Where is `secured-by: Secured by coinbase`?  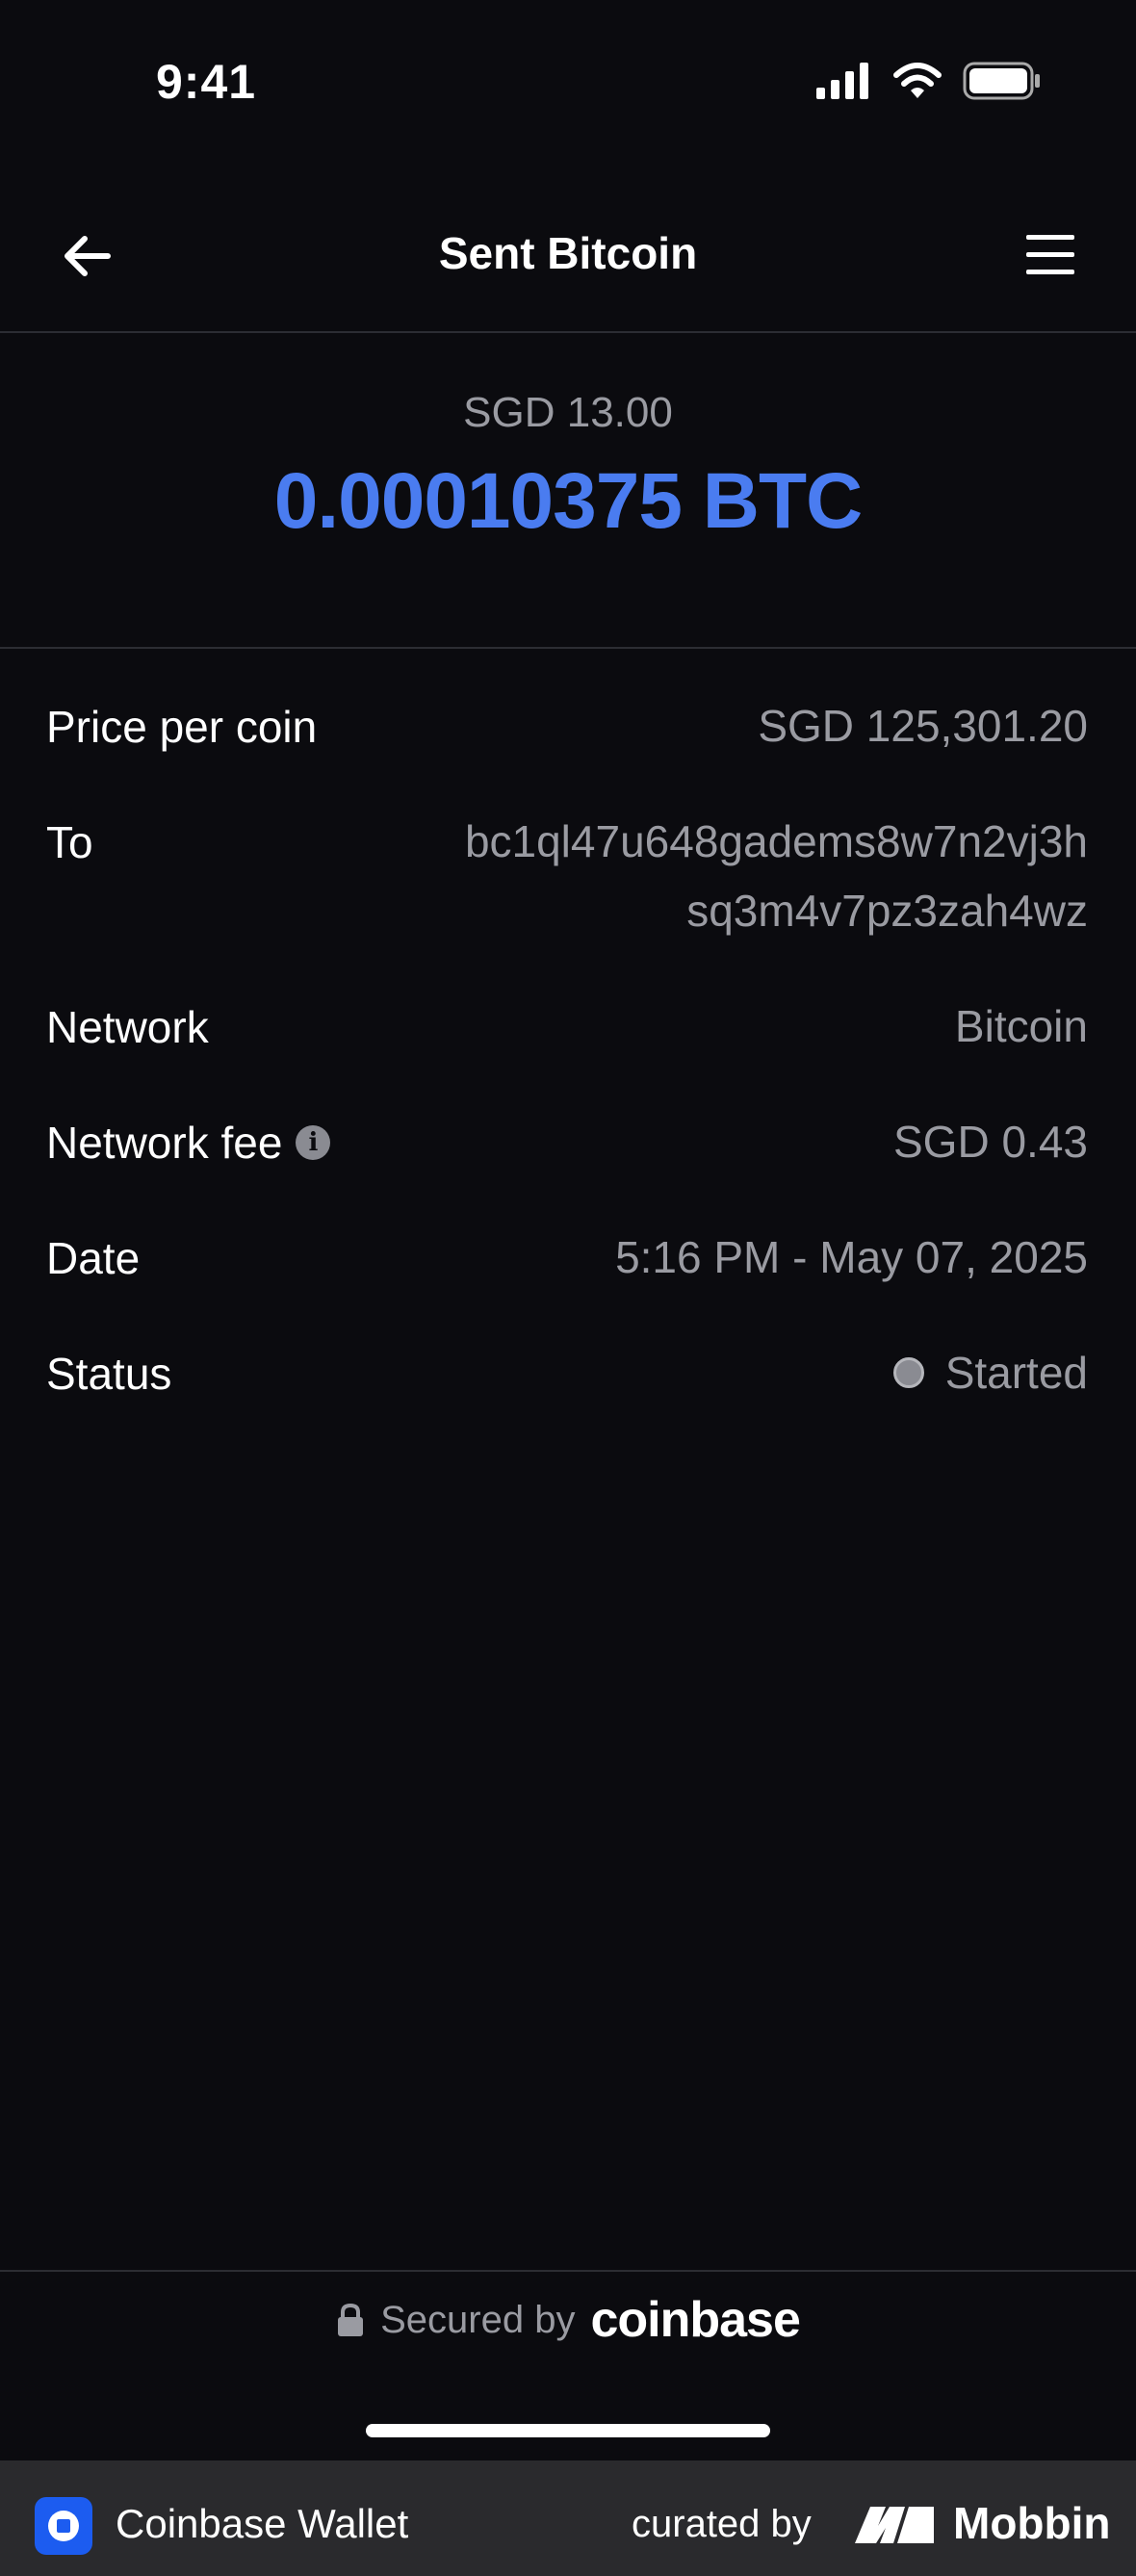
secured-by: Secured by coinbase is located at coordinates (568, 2320).